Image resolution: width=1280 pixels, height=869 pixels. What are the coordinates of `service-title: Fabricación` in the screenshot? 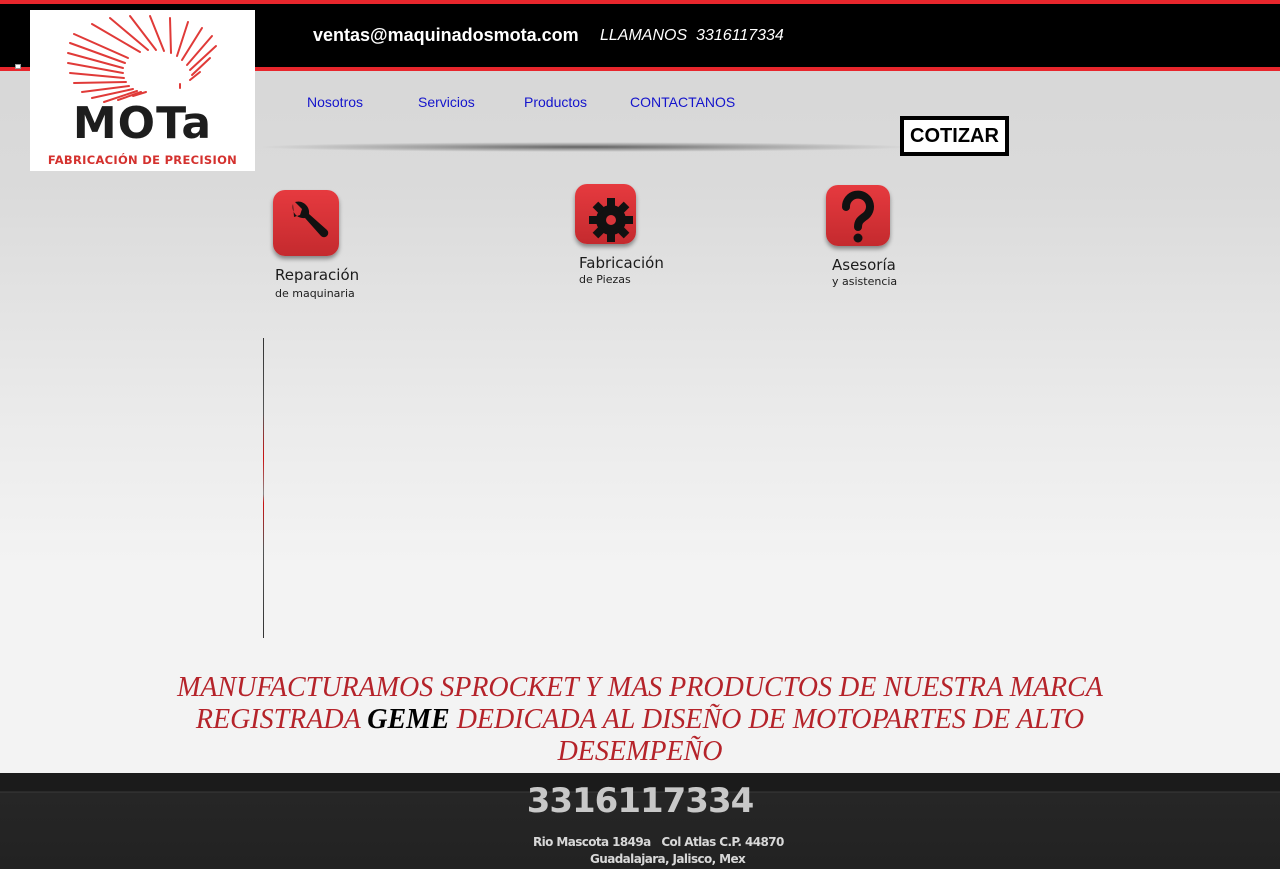 It's located at (621, 263).